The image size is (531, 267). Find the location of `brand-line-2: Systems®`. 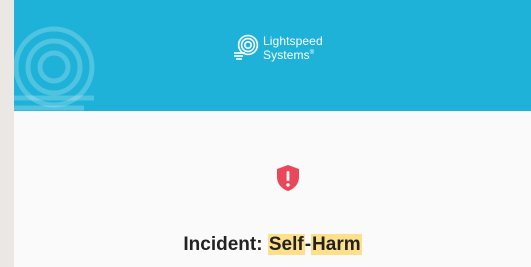

brand-line-2: Systems® is located at coordinates (289, 55).